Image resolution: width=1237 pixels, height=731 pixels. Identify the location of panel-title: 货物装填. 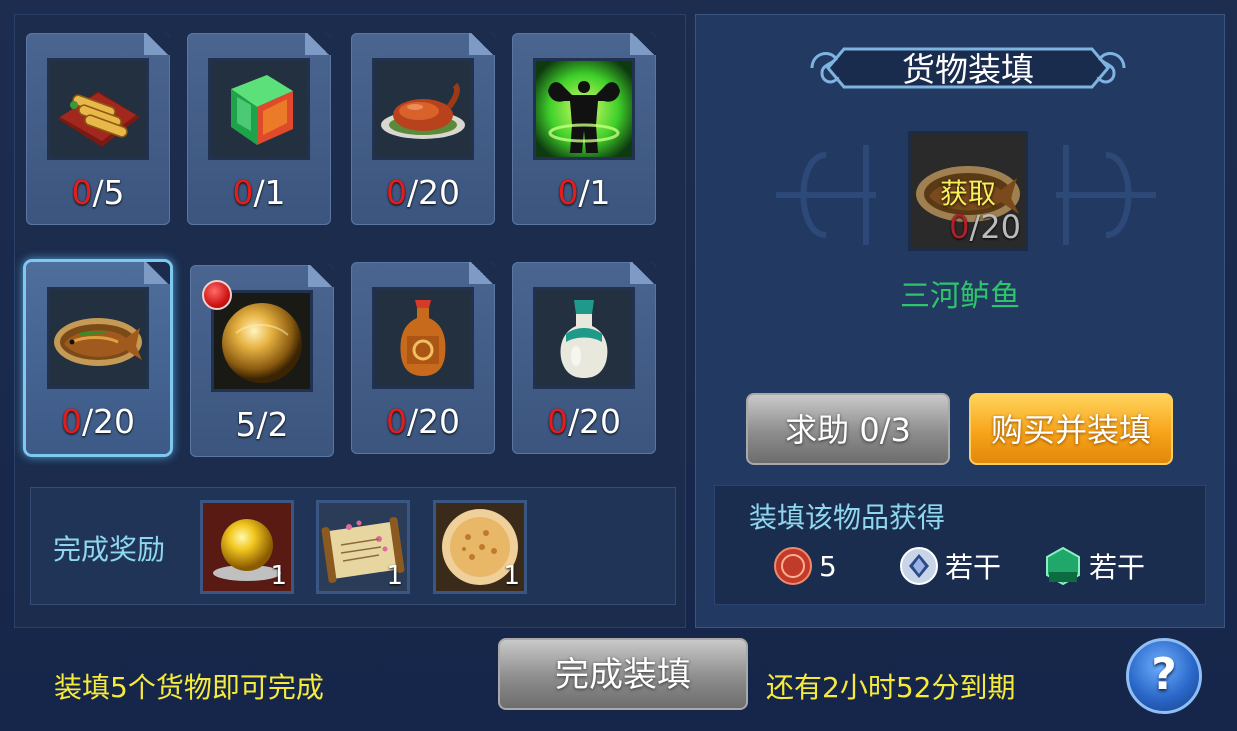
(968, 69).